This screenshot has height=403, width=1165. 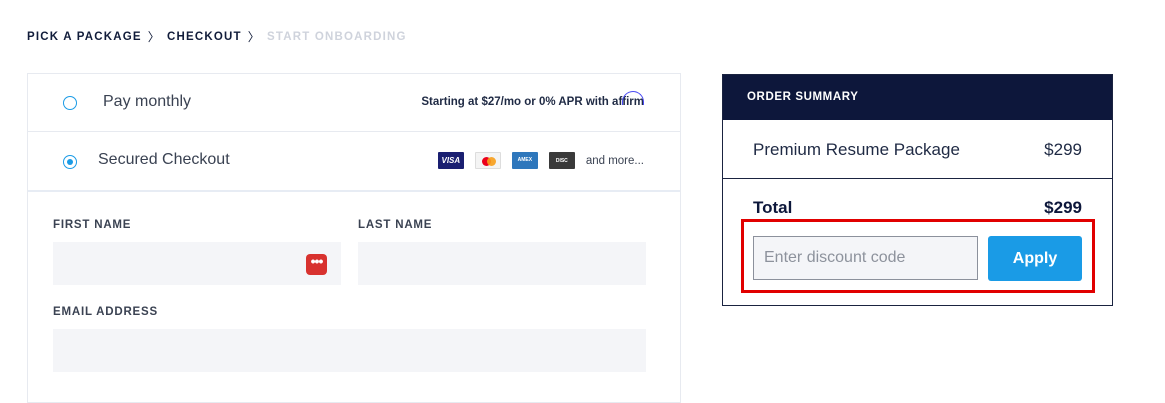 What do you see at coordinates (450, 160) in the screenshot?
I see `visa-card-icon: VISA` at bounding box center [450, 160].